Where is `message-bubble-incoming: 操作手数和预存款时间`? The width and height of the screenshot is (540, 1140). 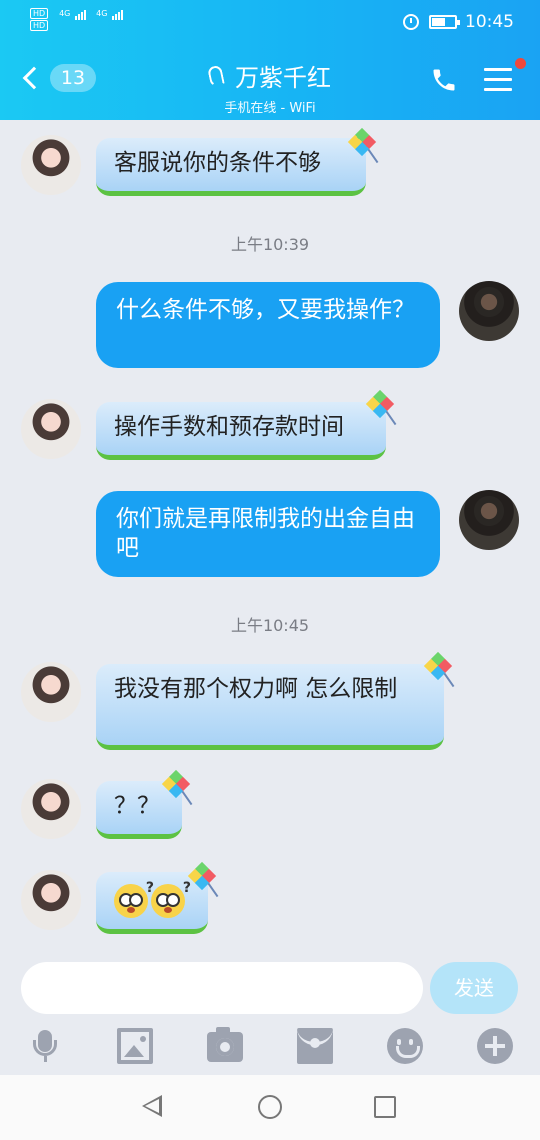 message-bubble-incoming: 操作手数和预存款时间 is located at coordinates (241, 431).